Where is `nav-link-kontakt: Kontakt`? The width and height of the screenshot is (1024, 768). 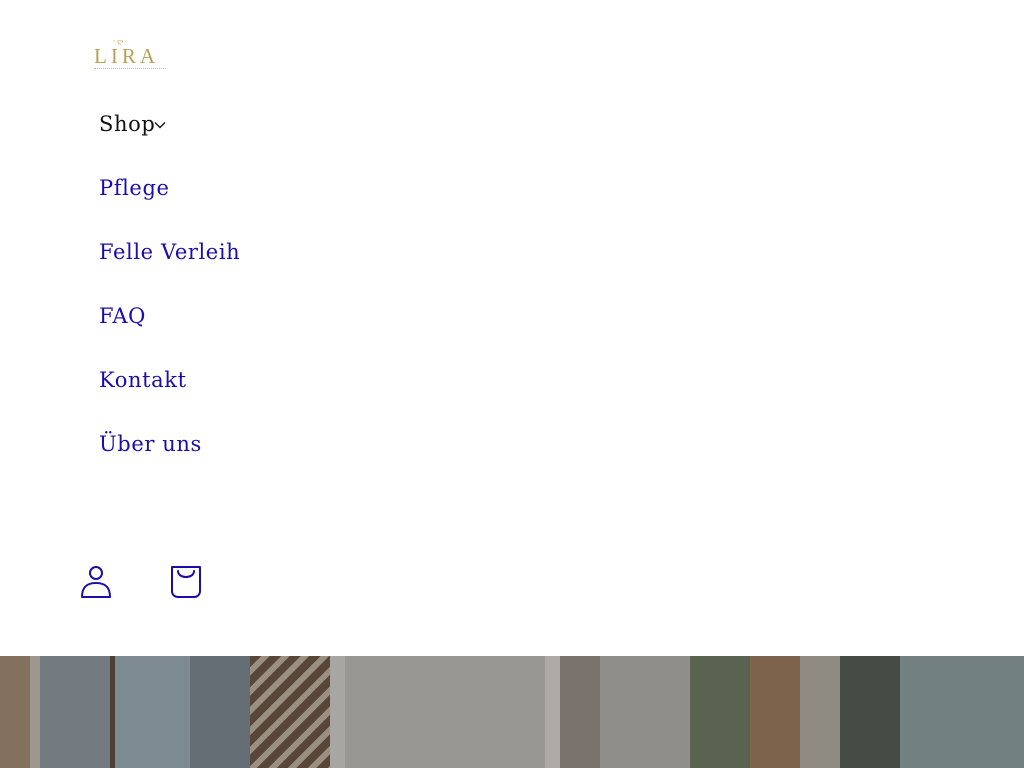 nav-link-kontakt: Kontakt is located at coordinates (143, 380).